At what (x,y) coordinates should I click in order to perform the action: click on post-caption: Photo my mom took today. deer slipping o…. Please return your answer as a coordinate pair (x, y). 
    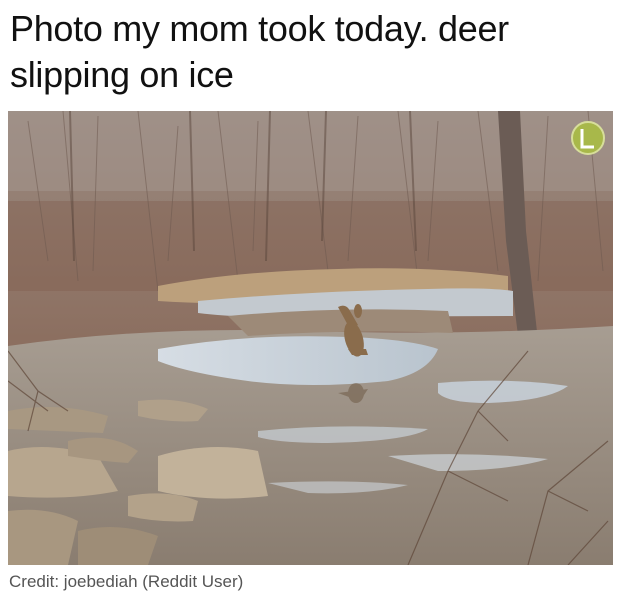
    Looking at the image, I should click on (259, 51).